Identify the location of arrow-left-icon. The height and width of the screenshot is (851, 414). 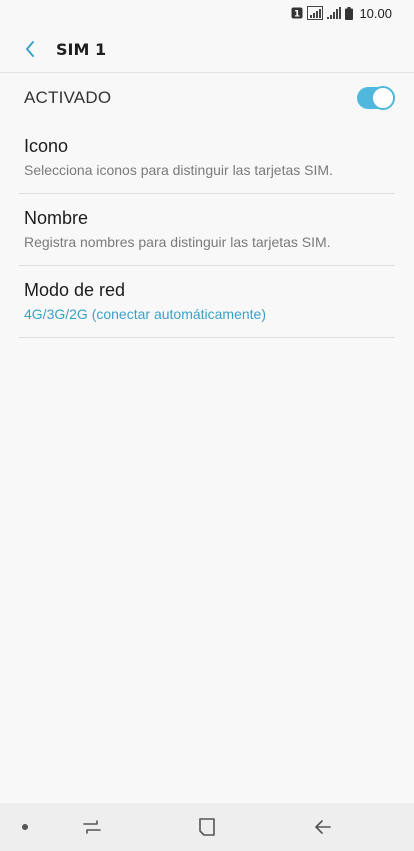
(323, 827).